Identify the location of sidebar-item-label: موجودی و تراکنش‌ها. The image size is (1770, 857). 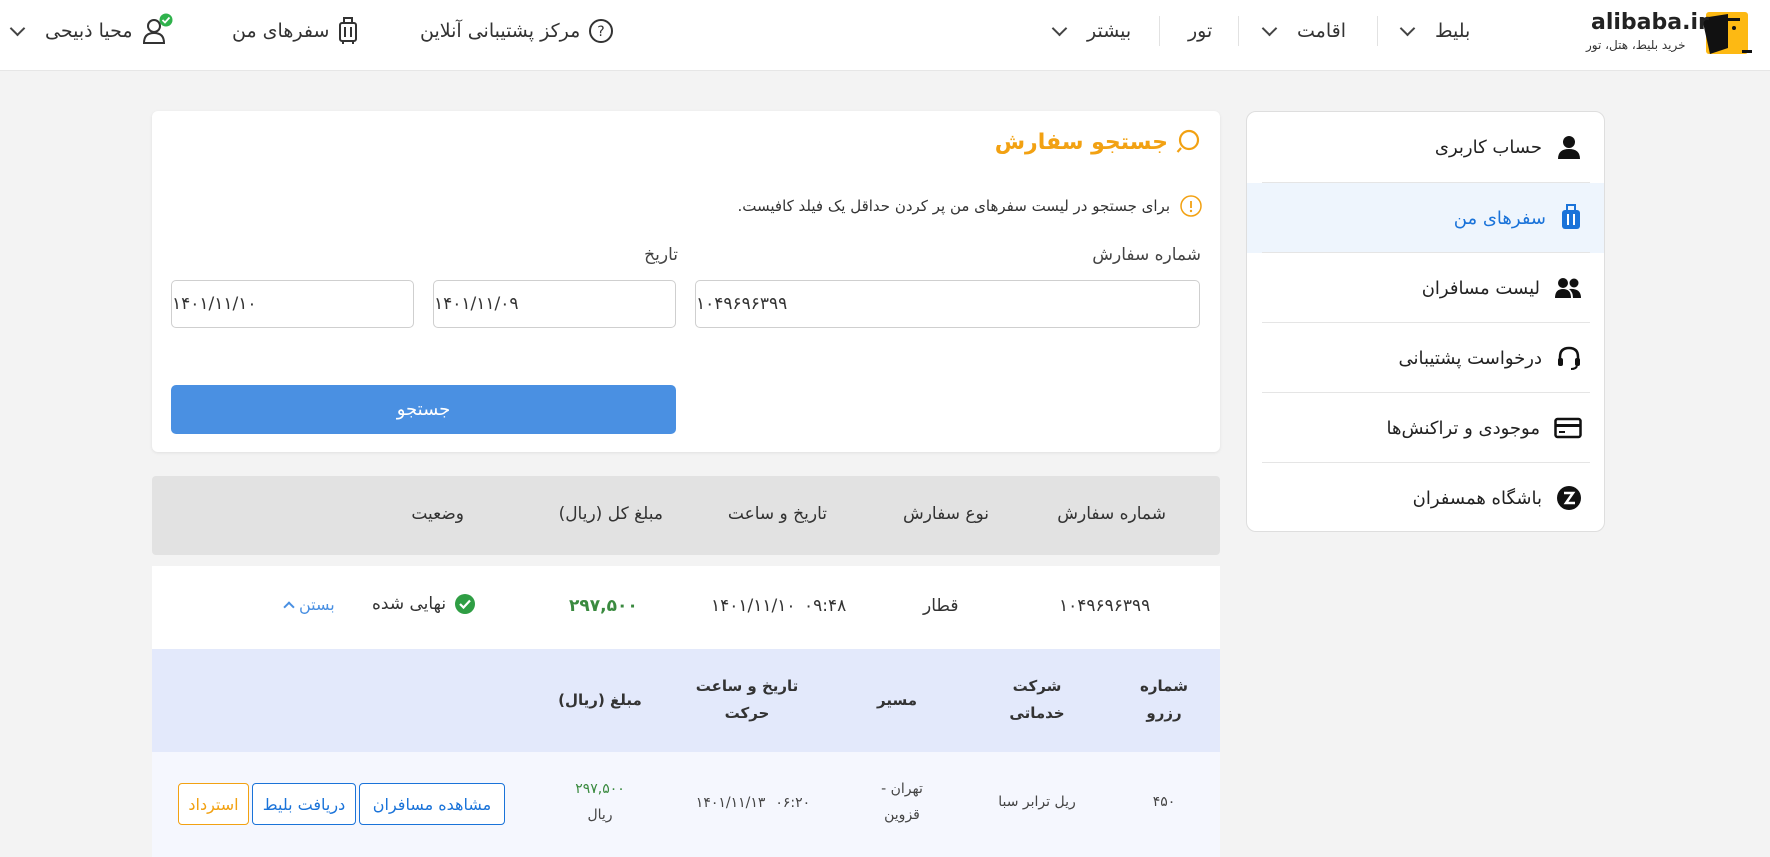
(1463, 428).